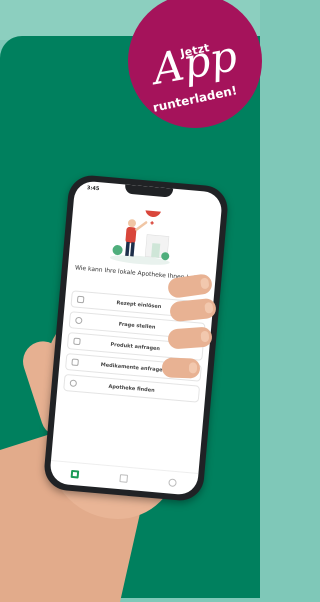 Image resolution: width=320 pixels, height=602 pixels. Describe the element at coordinates (173, 483) in the screenshot. I see `profile-icon` at that location.